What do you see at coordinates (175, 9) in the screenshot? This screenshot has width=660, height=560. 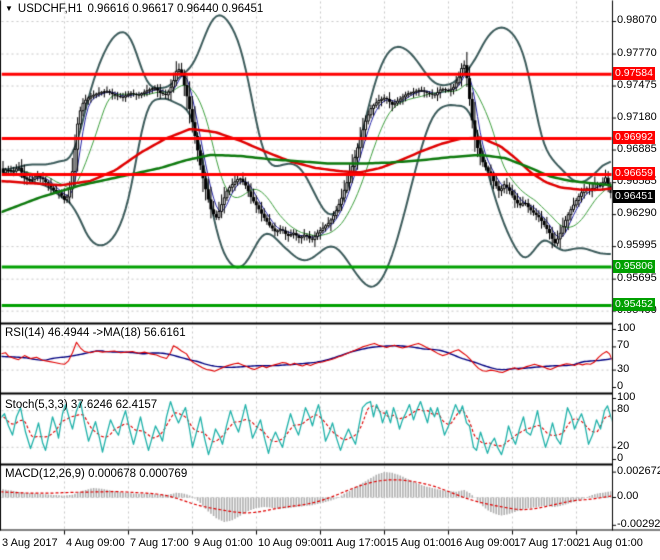 I see `ohlc-values-label: 0.96616 0.96617 0.96440 0.96451` at bounding box center [175, 9].